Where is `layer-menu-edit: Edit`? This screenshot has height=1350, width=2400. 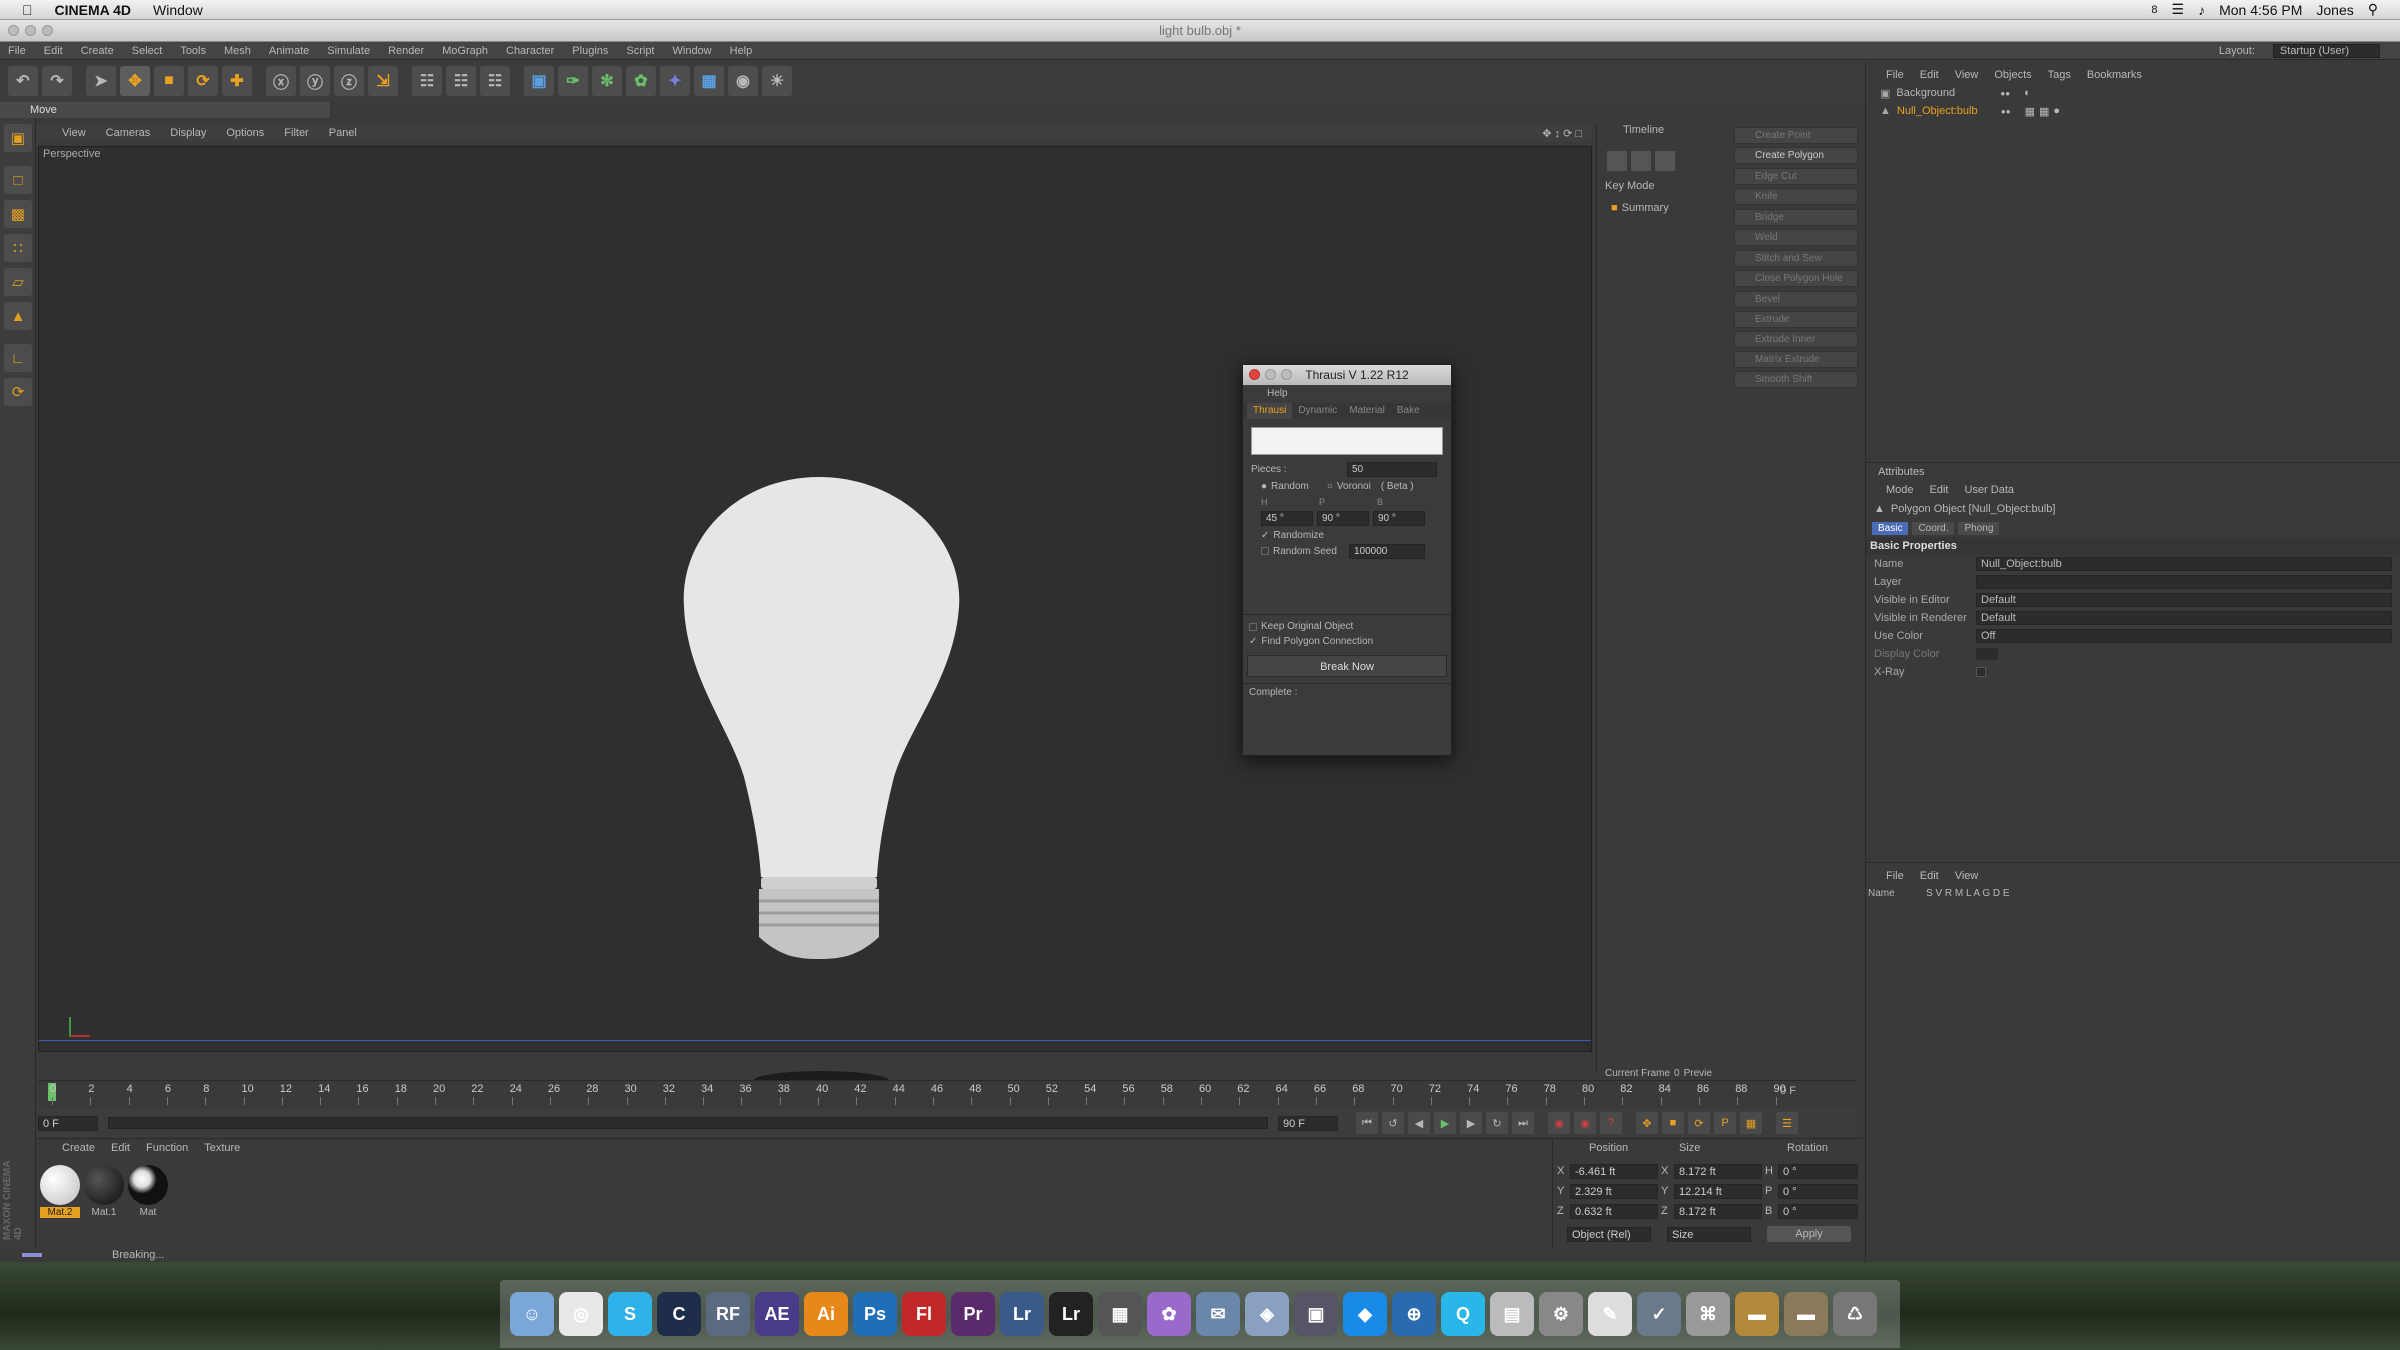 layer-menu-edit: Edit is located at coordinates (1929, 876).